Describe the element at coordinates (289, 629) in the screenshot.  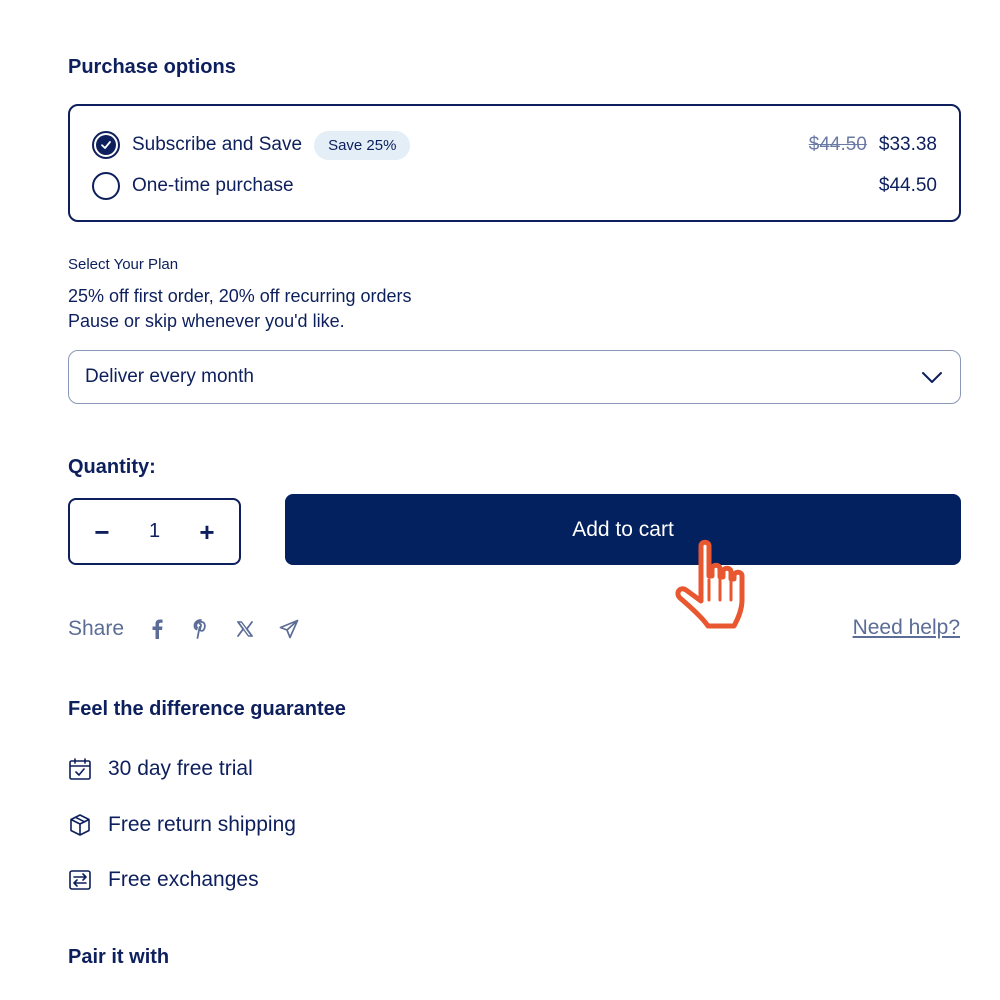
I see `telegram-icon` at that location.